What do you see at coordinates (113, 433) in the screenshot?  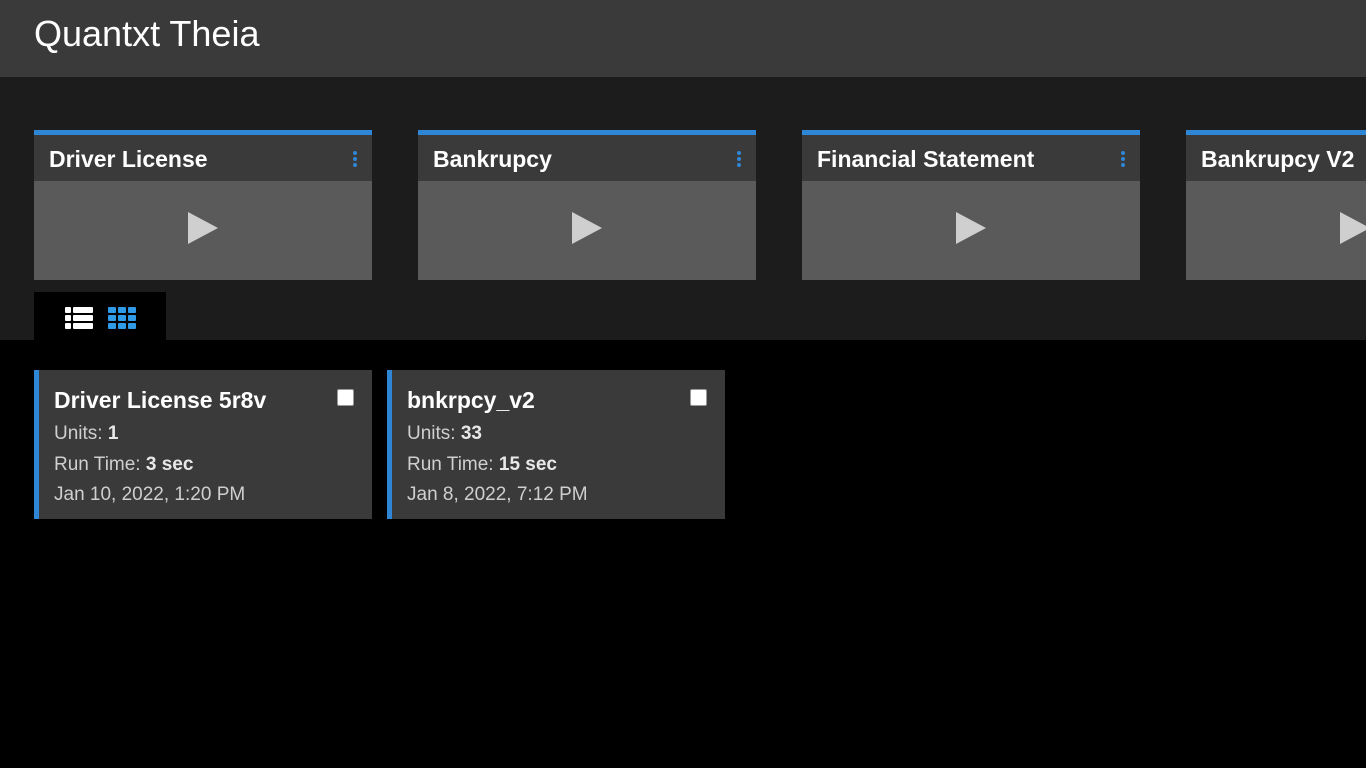 I see `units-value: 1` at bounding box center [113, 433].